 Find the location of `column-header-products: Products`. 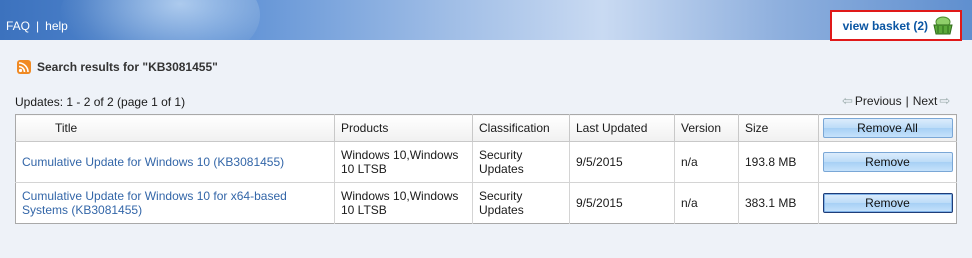

column-header-products: Products is located at coordinates (403, 128).